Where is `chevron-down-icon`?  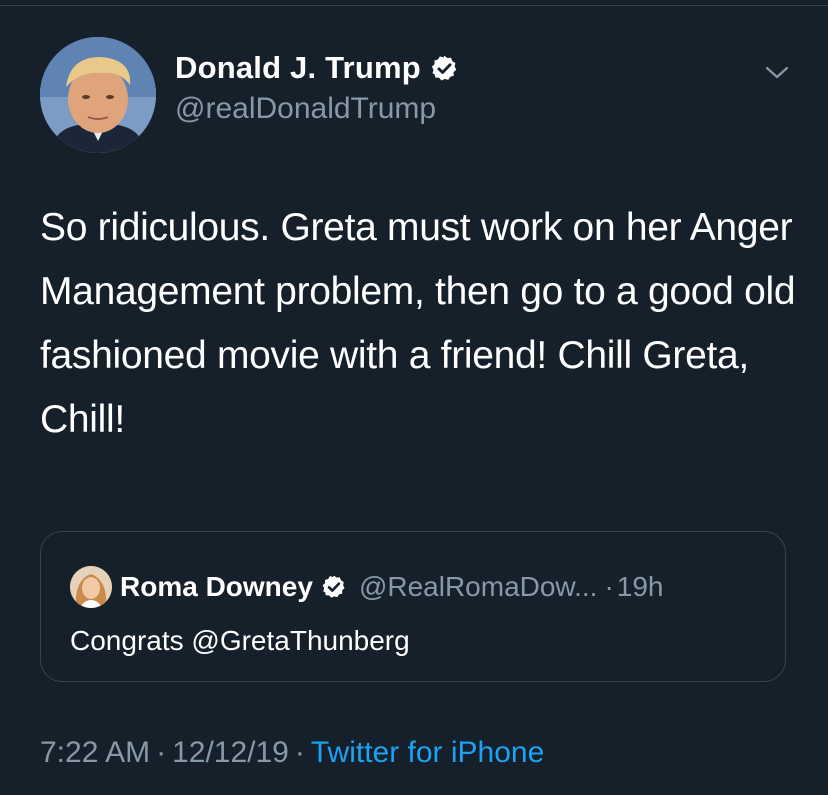
chevron-down-icon is located at coordinates (777, 72).